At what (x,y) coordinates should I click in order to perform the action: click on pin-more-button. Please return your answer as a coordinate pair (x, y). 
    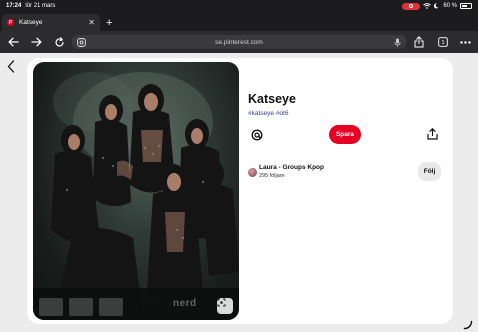
    Looking at the image, I should click on (257, 135).